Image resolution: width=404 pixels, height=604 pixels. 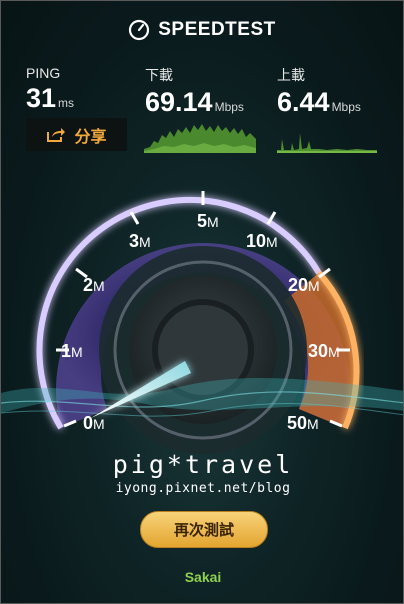 I want to click on ping-unit: ms, so click(x=66, y=103).